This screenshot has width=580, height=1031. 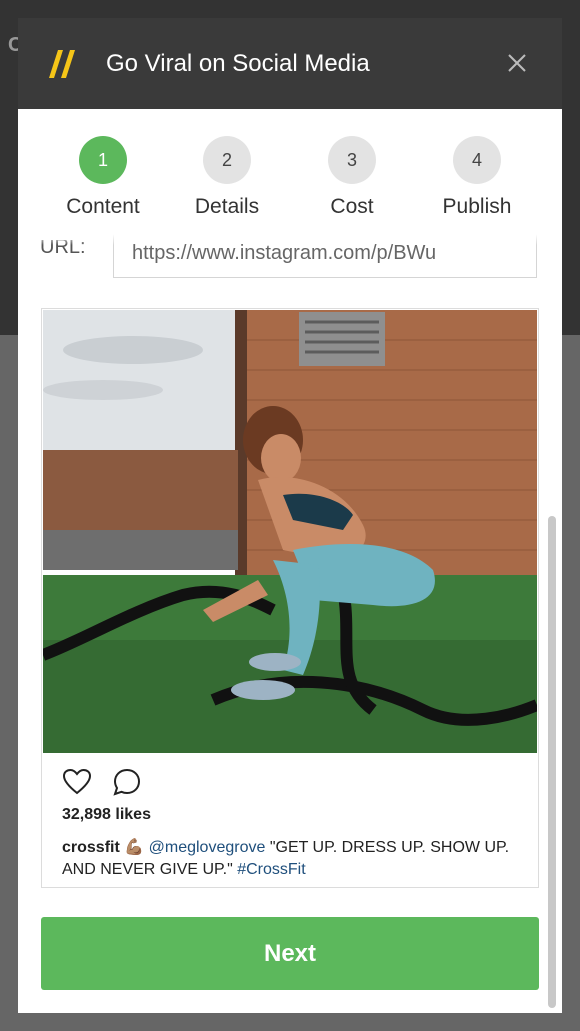 What do you see at coordinates (352, 160) in the screenshot?
I see `step-number: 3` at bounding box center [352, 160].